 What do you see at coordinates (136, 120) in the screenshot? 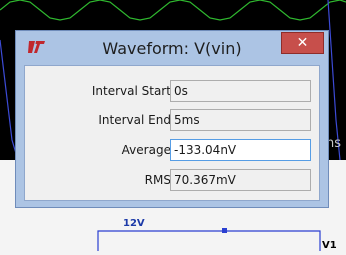
I see `interval-end-label: Interval End:` at bounding box center [136, 120].